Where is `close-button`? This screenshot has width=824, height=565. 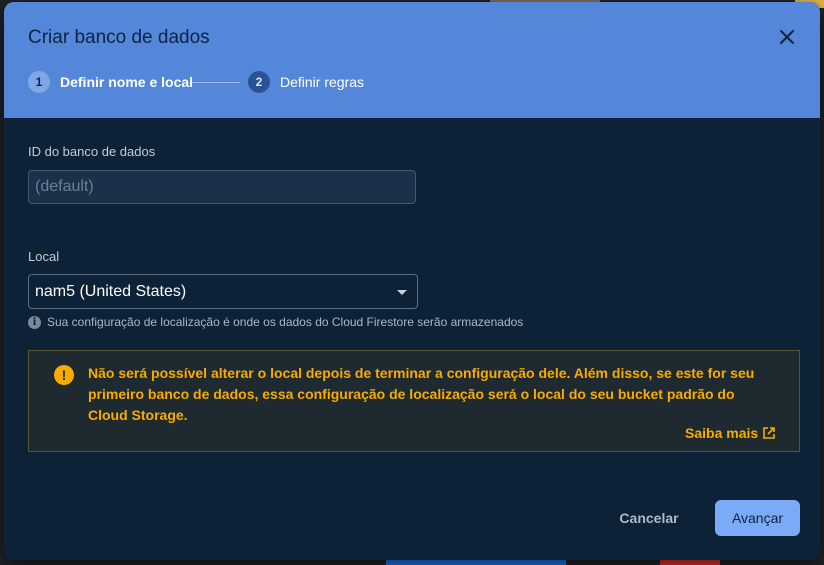
close-button is located at coordinates (787, 37).